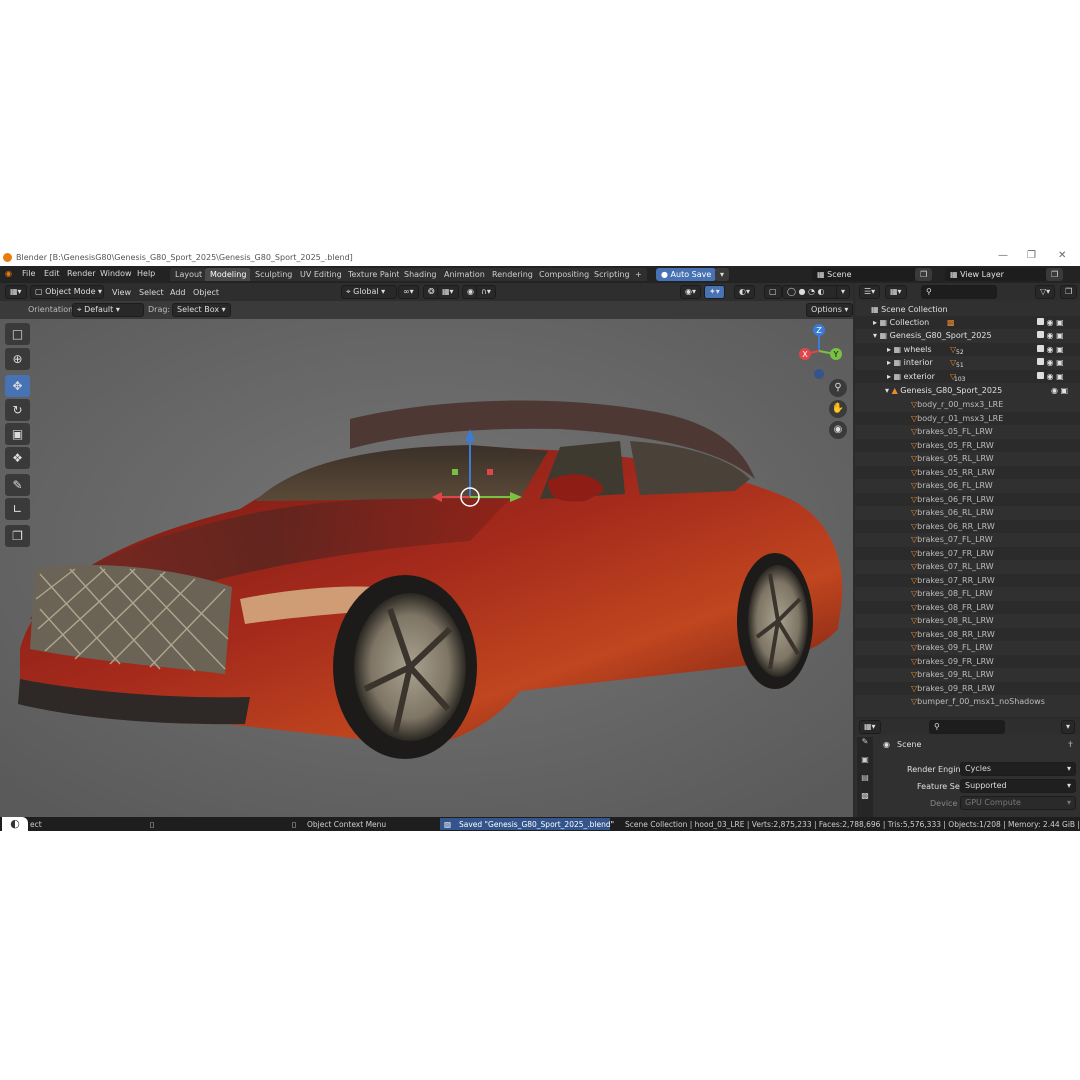 This screenshot has width=1080, height=1080. What do you see at coordinates (967, 309) in the screenshot?
I see `outliner-root: ▦ Scene Collection` at bounding box center [967, 309].